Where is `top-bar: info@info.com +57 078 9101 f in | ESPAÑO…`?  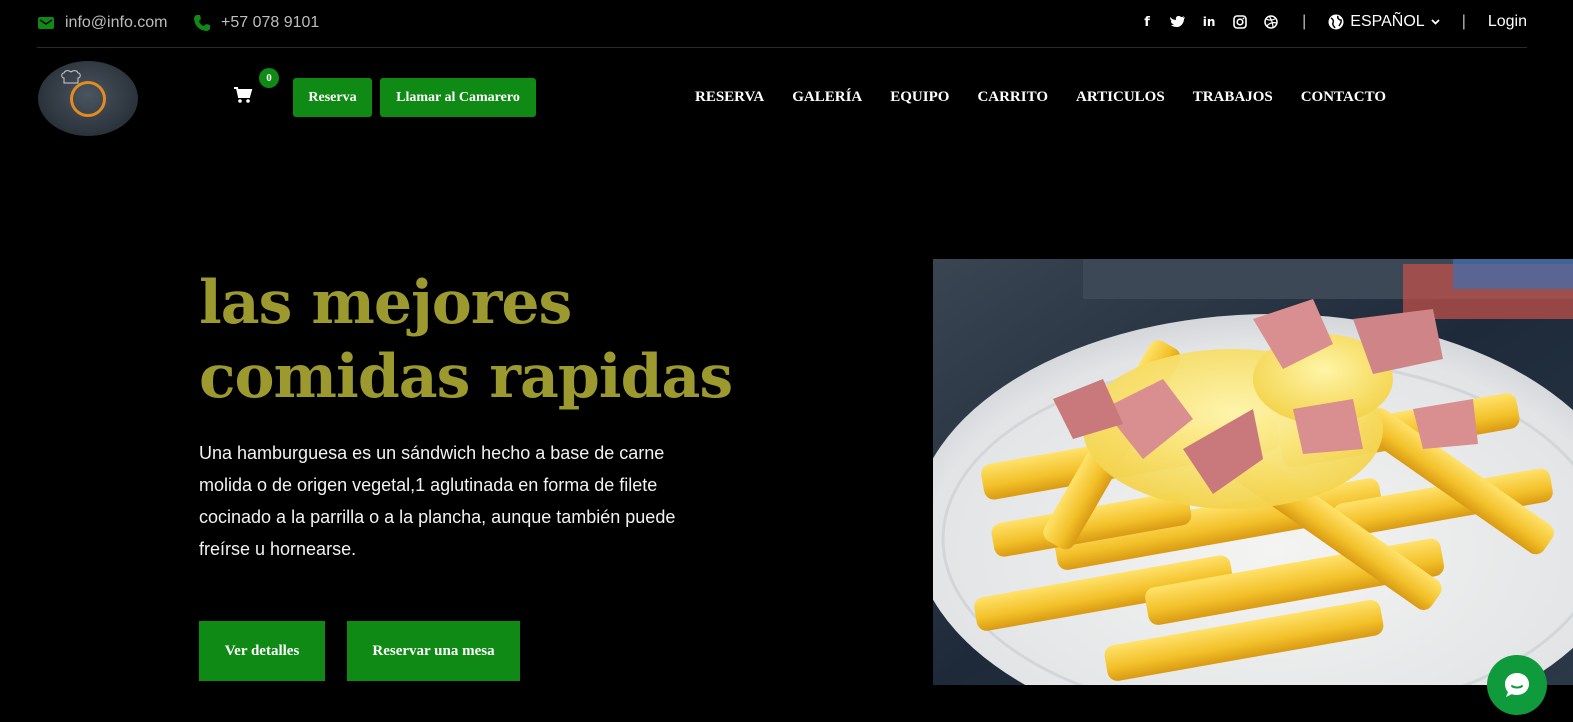 top-bar: info@info.com +57 078 9101 f in | ESPAÑO… is located at coordinates (782, 24).